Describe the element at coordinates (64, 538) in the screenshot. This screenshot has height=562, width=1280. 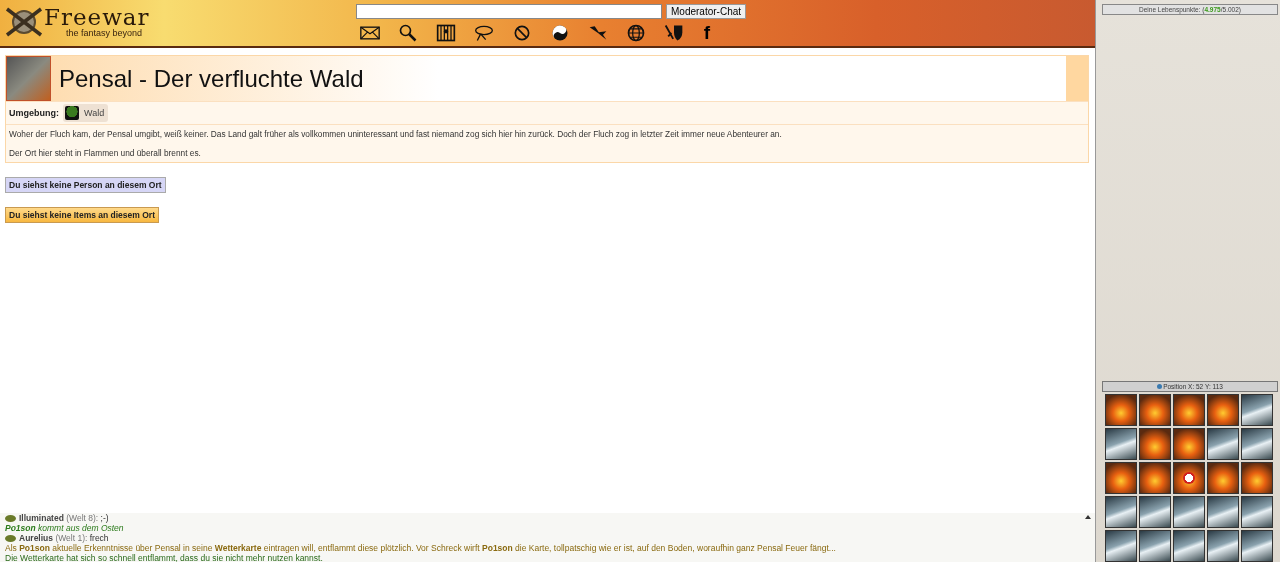
I see `chat-message: Aurelius (Welt 1): frech` at that location.